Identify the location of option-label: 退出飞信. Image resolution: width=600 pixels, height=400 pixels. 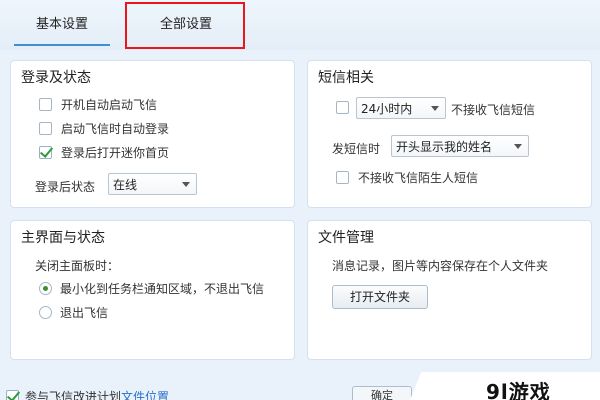
(84, 313).